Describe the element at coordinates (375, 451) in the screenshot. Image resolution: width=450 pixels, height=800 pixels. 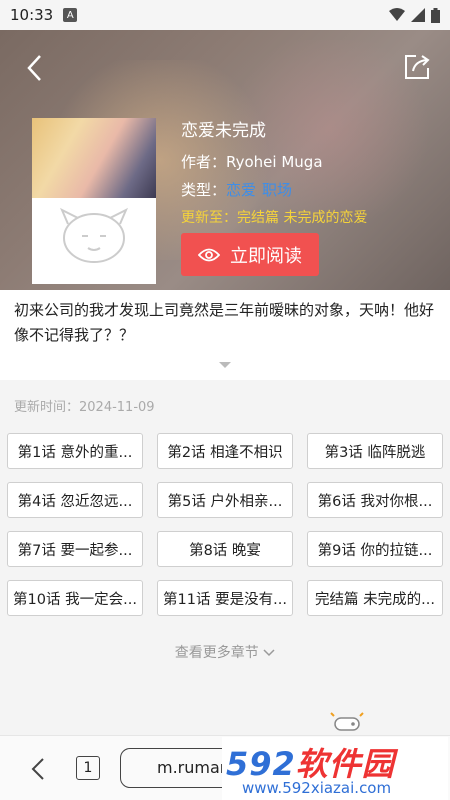
I see `chapter-item: 第3话 临阵脱逃` at that location.